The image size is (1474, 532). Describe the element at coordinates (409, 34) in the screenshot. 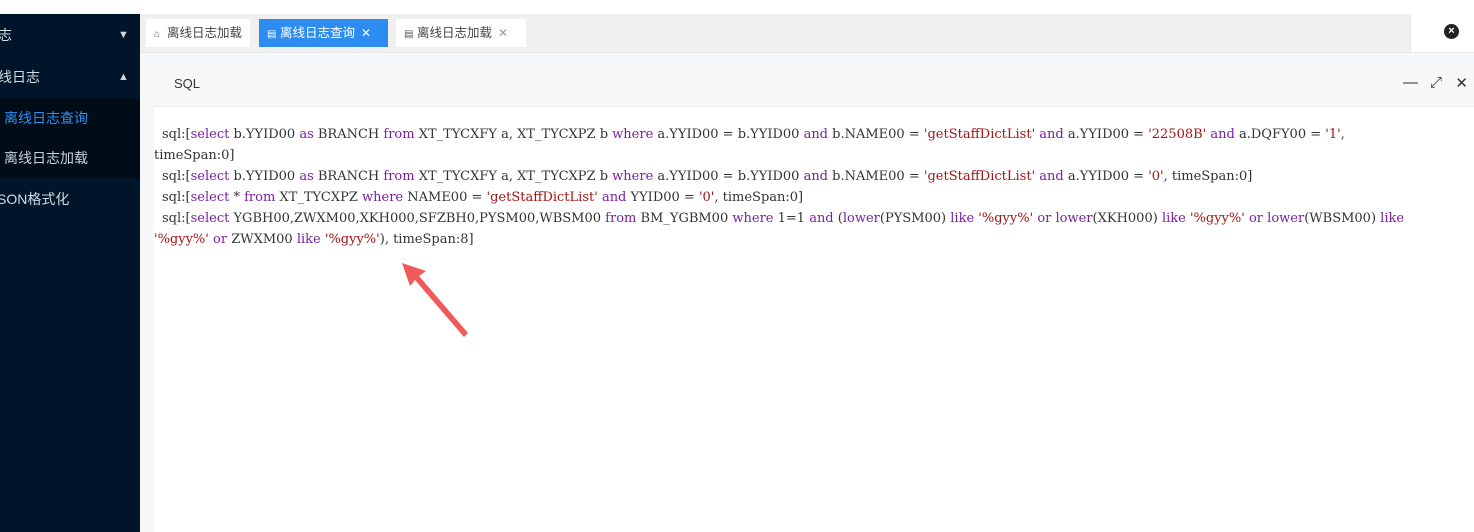

I see `file-icon: ▤` at that location.